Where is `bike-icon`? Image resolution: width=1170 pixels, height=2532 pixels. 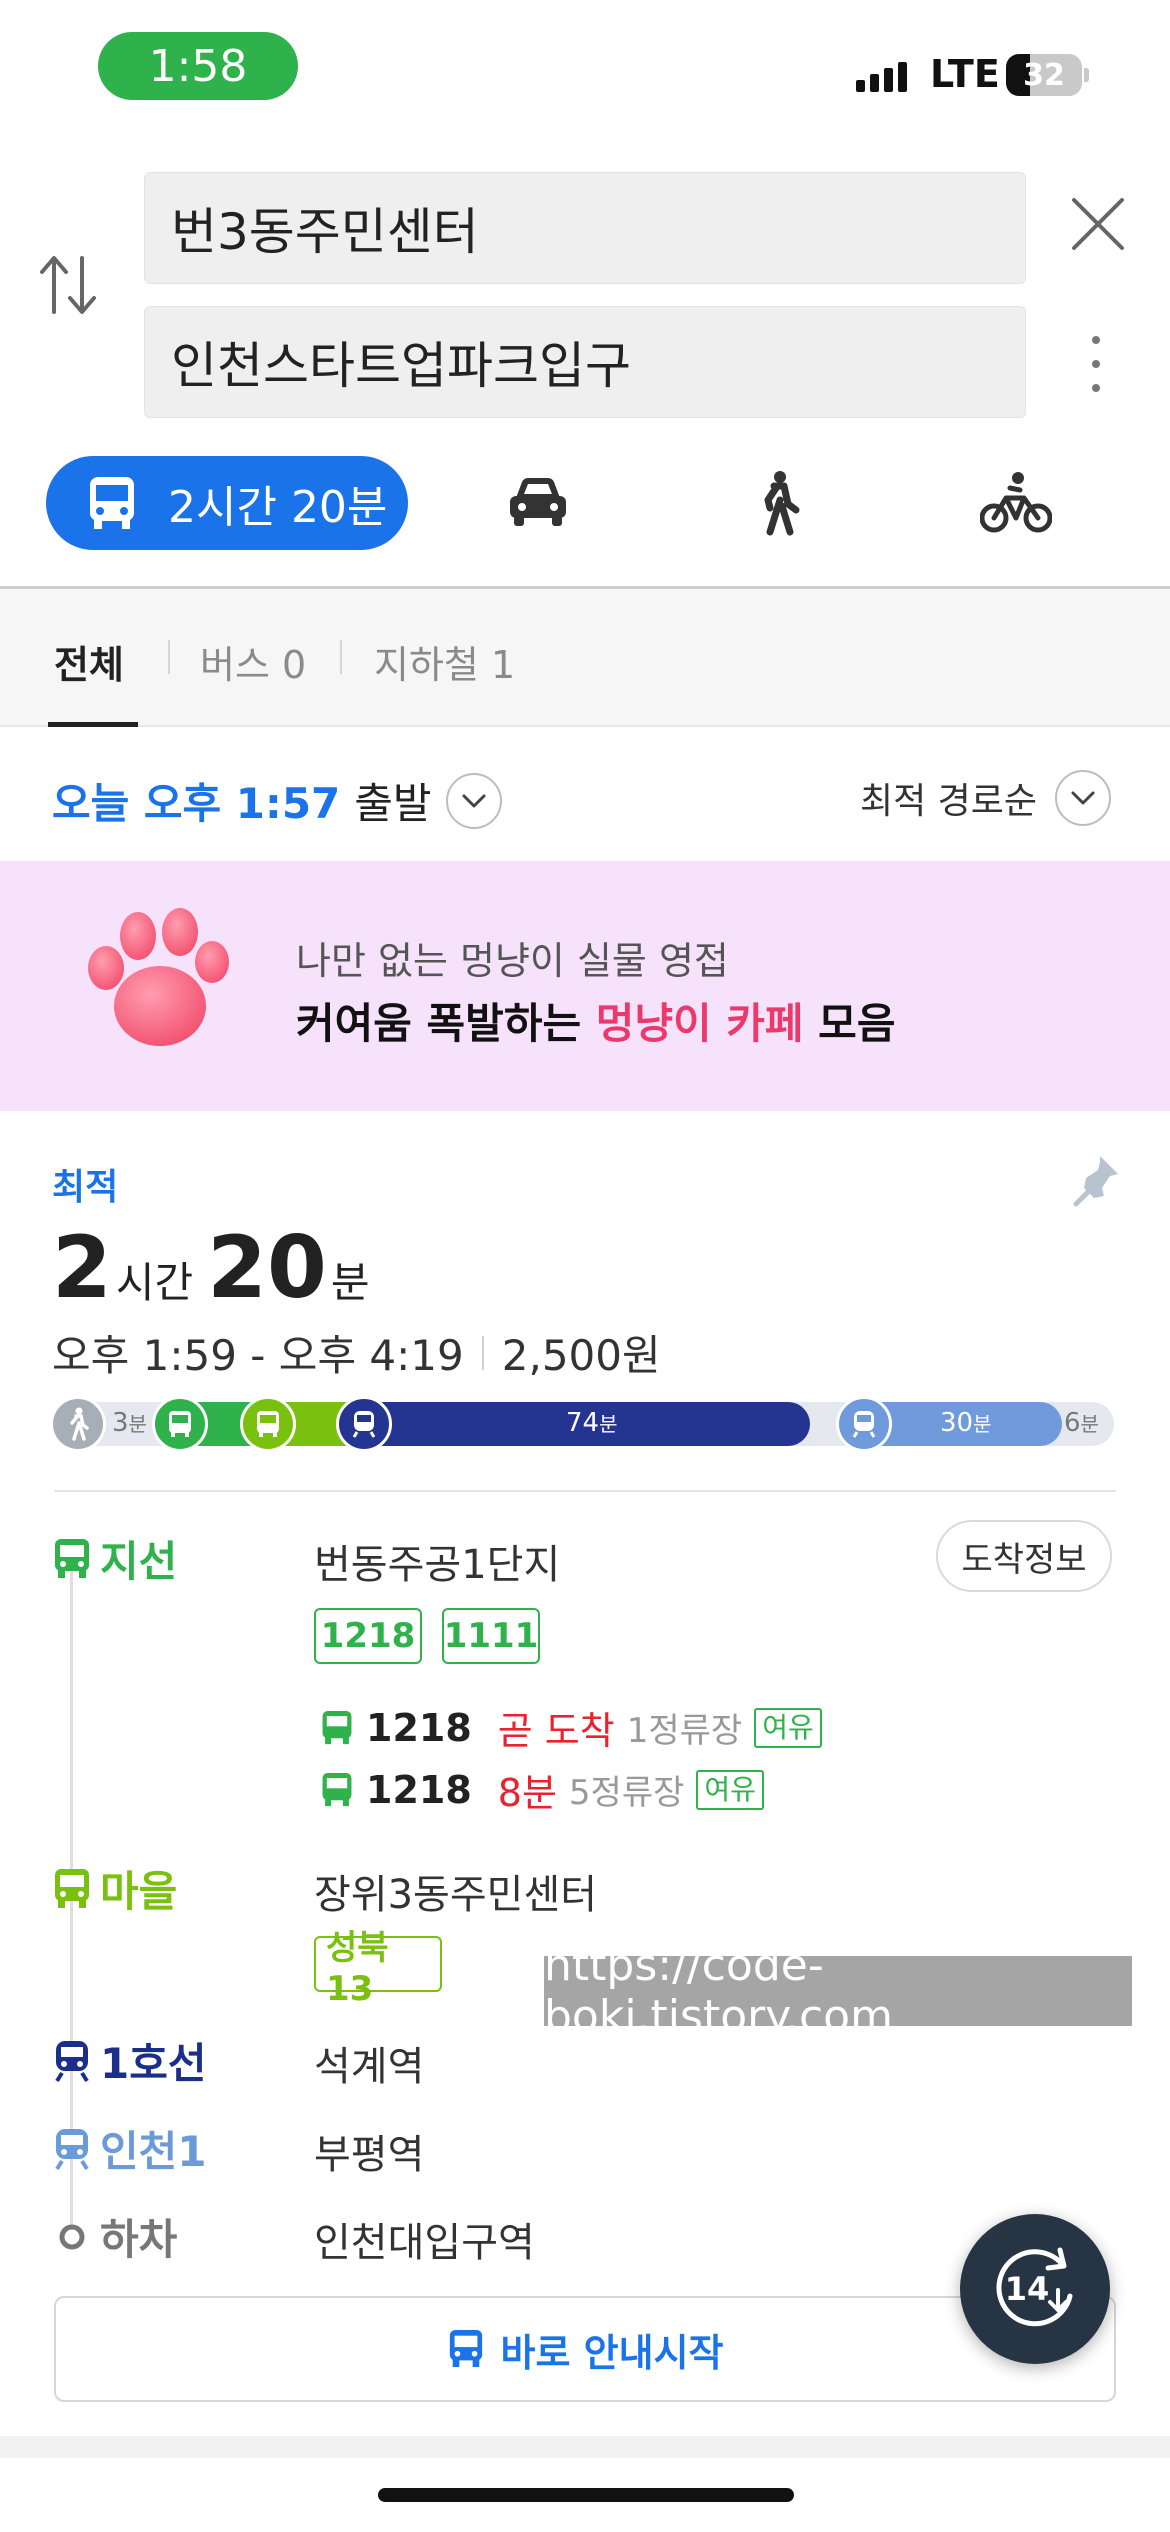
bike-icon is located at coordinates (1016, 505).